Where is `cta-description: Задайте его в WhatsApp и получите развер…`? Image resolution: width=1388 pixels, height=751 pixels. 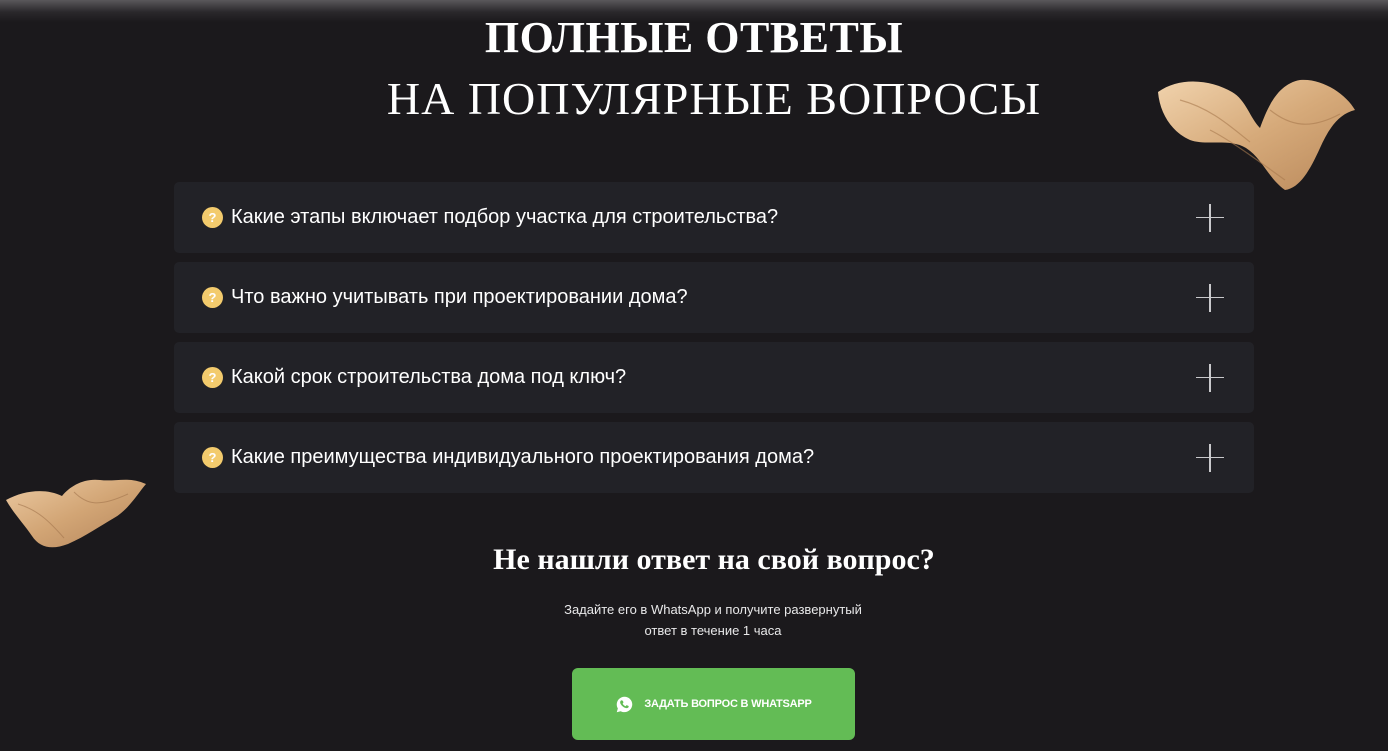 cta-description: Задайте его в WhatsApp и получите развер… is located at coordinates (713, 620).